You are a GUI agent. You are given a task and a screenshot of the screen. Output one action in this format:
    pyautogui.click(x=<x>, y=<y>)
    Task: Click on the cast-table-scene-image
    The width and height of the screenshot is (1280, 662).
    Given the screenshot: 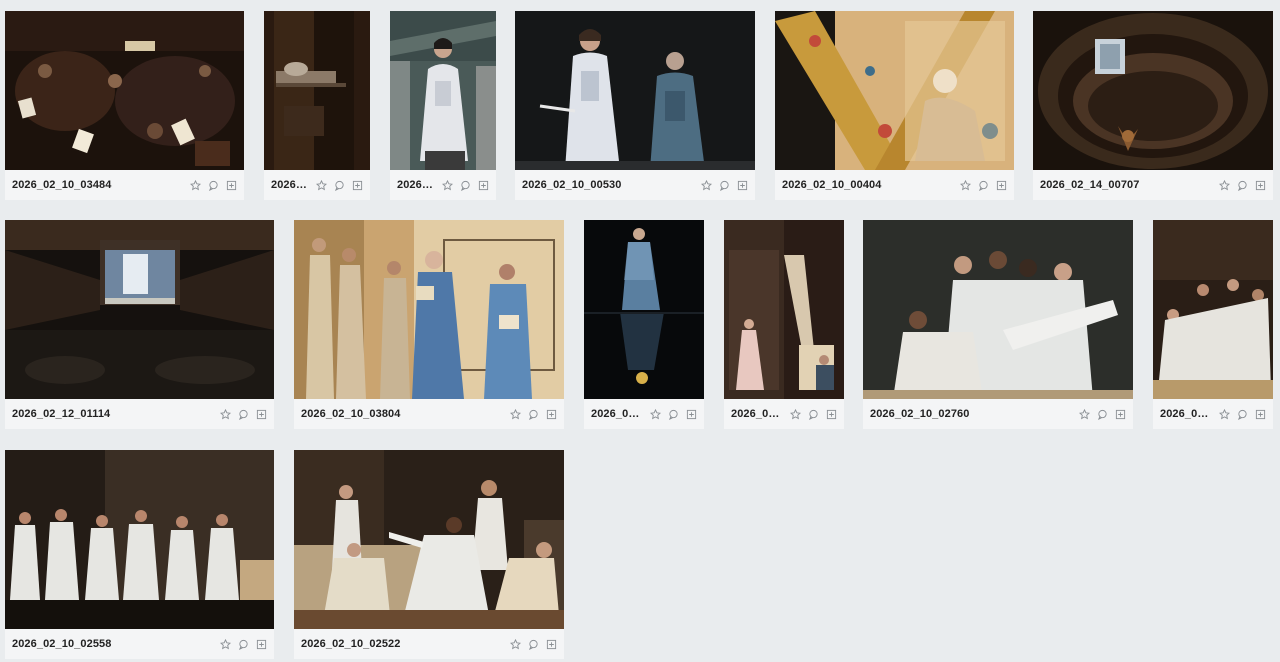 What is the action you would take?
    pyautogui.click(x=429, y=539)
    